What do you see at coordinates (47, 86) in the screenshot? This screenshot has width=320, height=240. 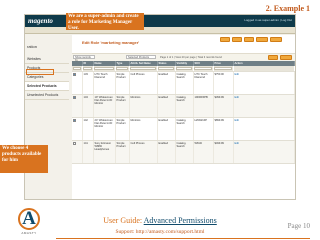 I see `tab-selected-products: Selected Products` at bounding box center [47, 86].